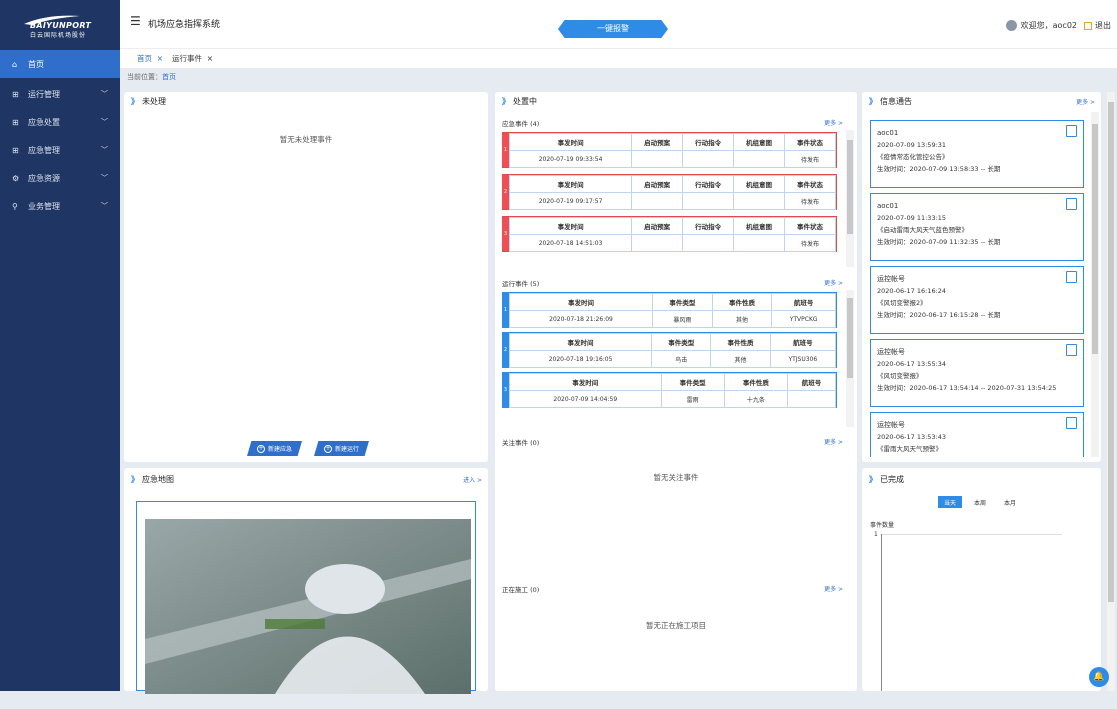  I want to click on tab-home: 首页 ×, so click(150, 58).